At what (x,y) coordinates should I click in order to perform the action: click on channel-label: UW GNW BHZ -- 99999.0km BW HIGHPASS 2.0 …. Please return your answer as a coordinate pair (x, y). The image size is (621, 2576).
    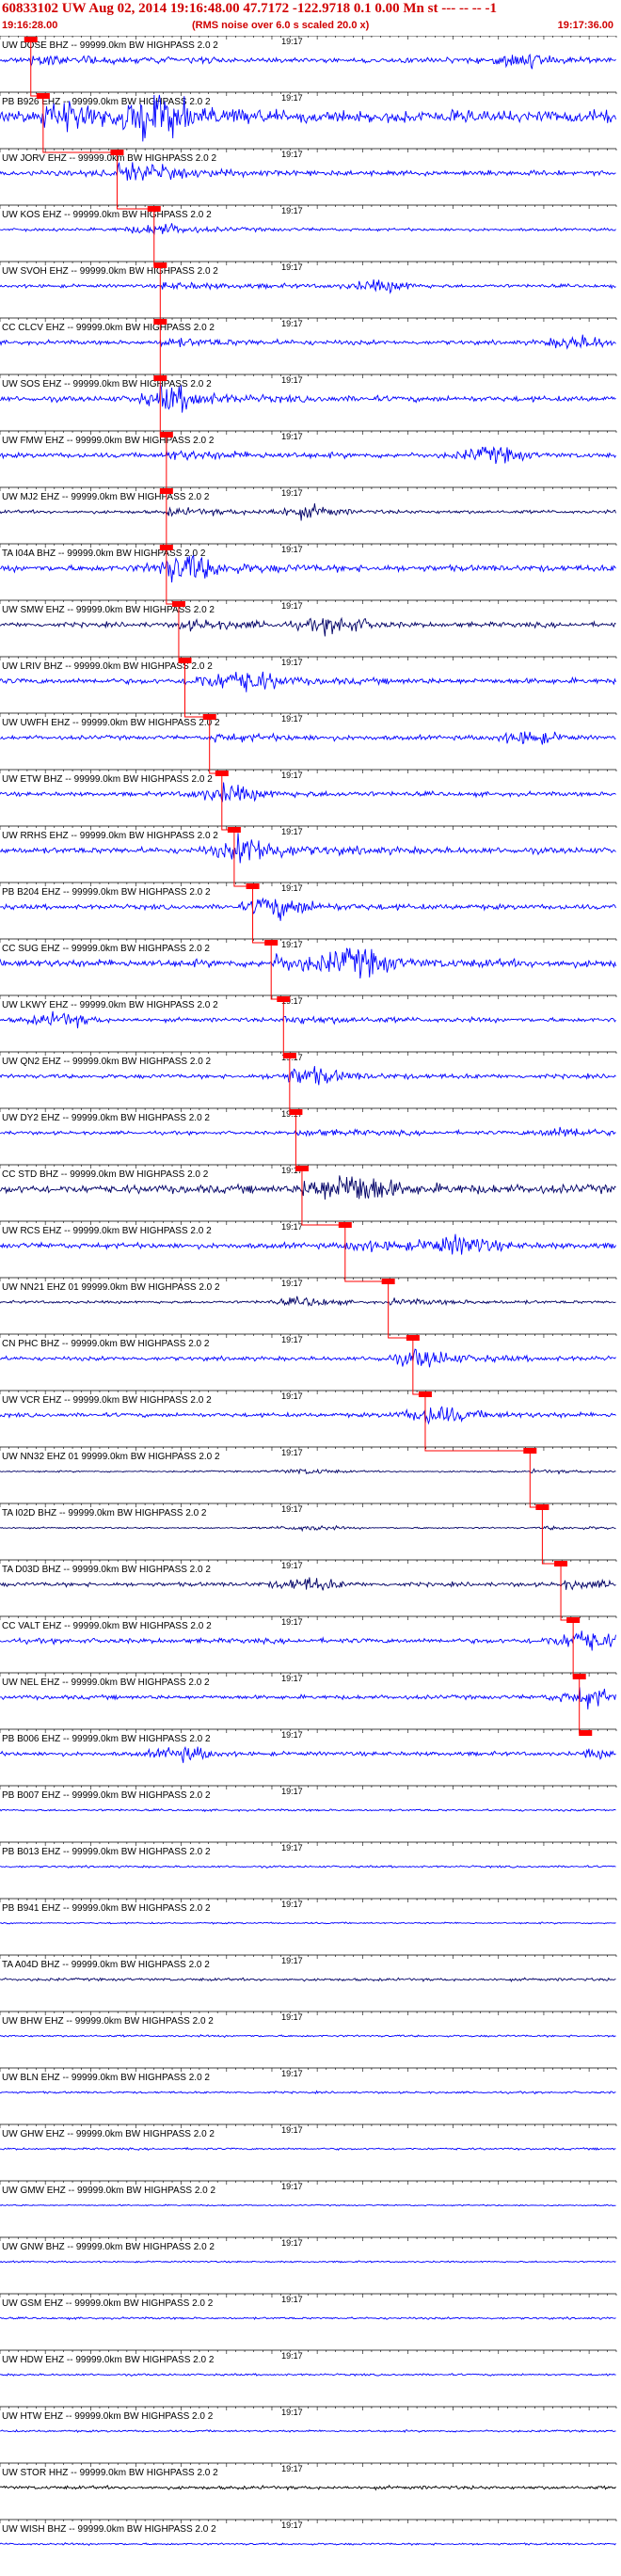
    Looking at the image, I should click on (108, 2247).